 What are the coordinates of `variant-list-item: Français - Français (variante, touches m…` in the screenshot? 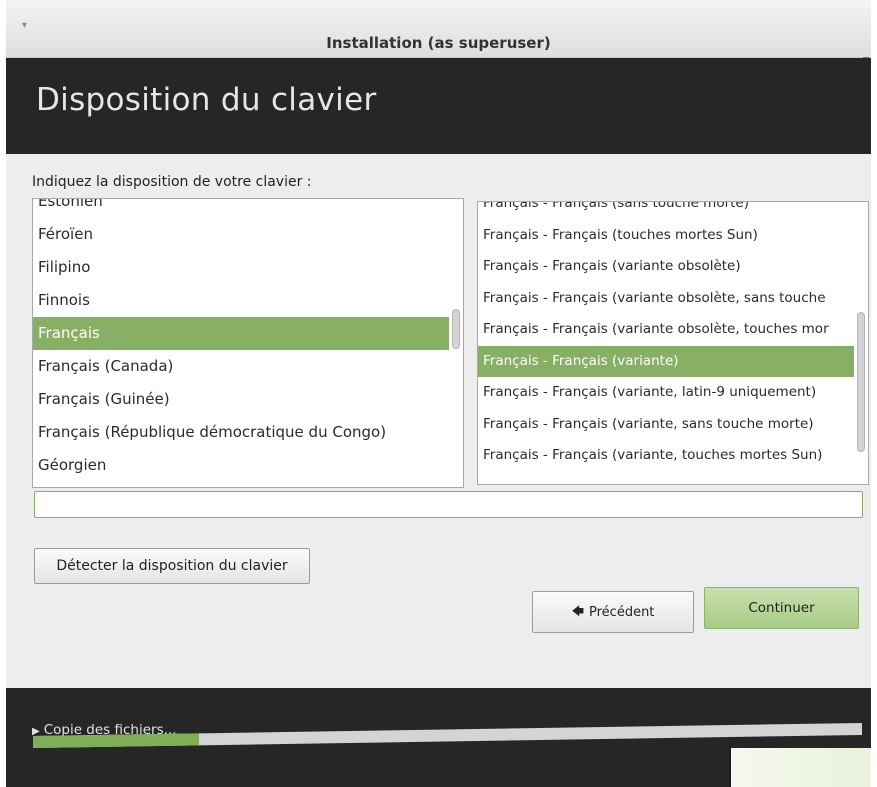 It's located at (666, 456).